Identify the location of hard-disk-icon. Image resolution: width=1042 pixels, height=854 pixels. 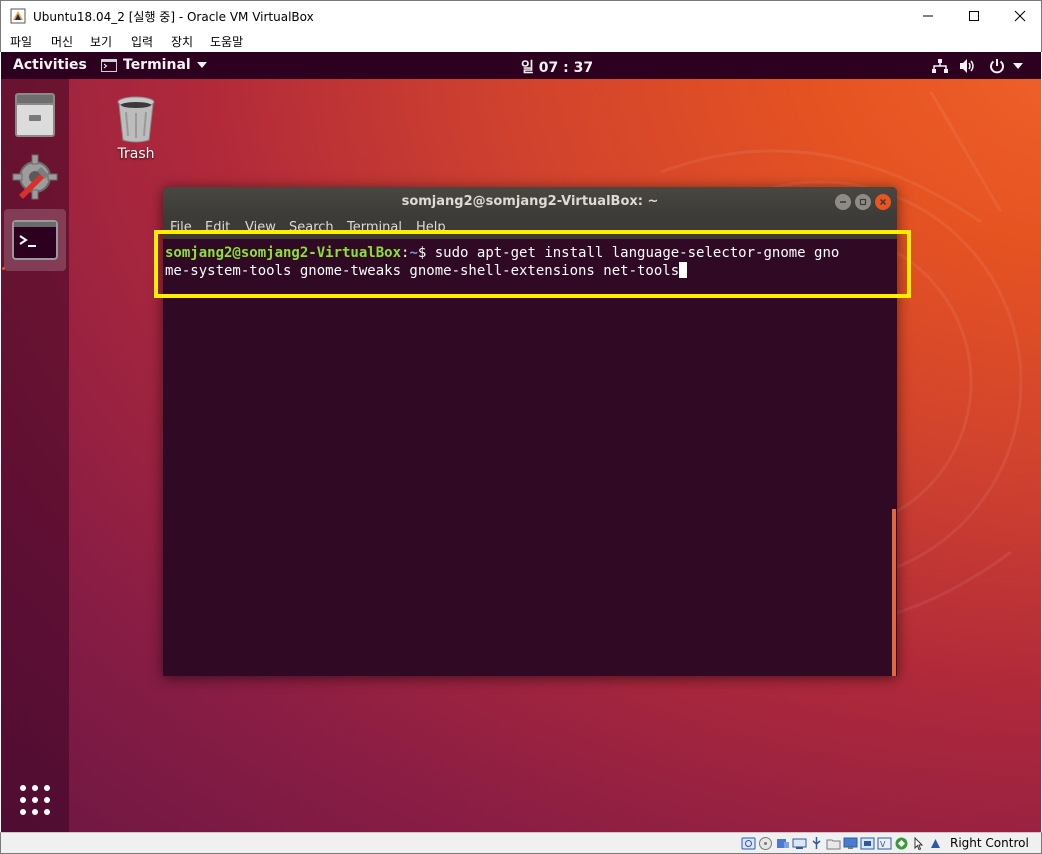
(748, 843).